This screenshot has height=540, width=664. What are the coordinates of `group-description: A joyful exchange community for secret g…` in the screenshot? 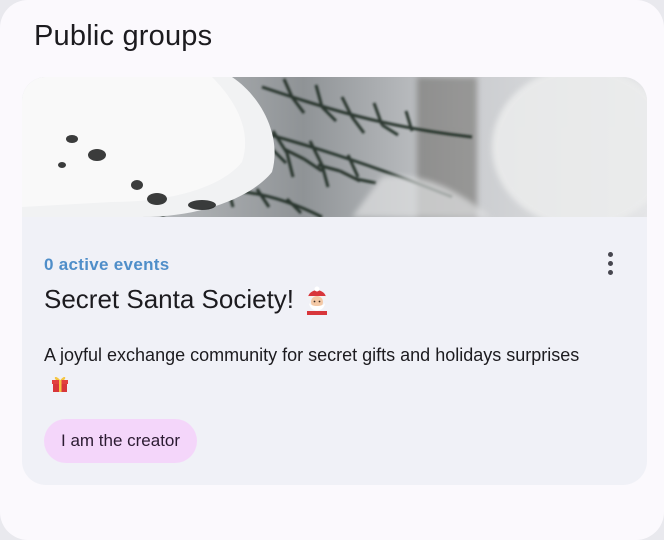 It's located at (324, 370).